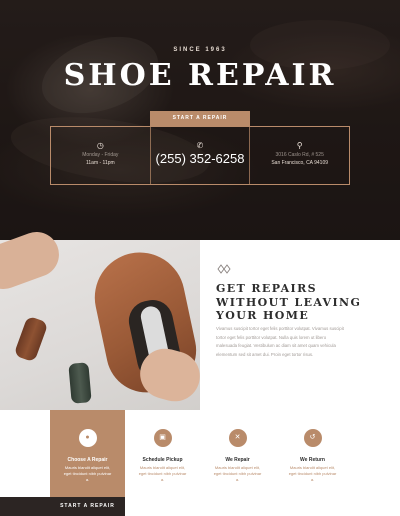 This screenshot has width=400, height=516. What do you see at coordinates (100, 163) in the screenshot?
I see `hours-times: 11am - 11pm` at bounding box center [100, 163].